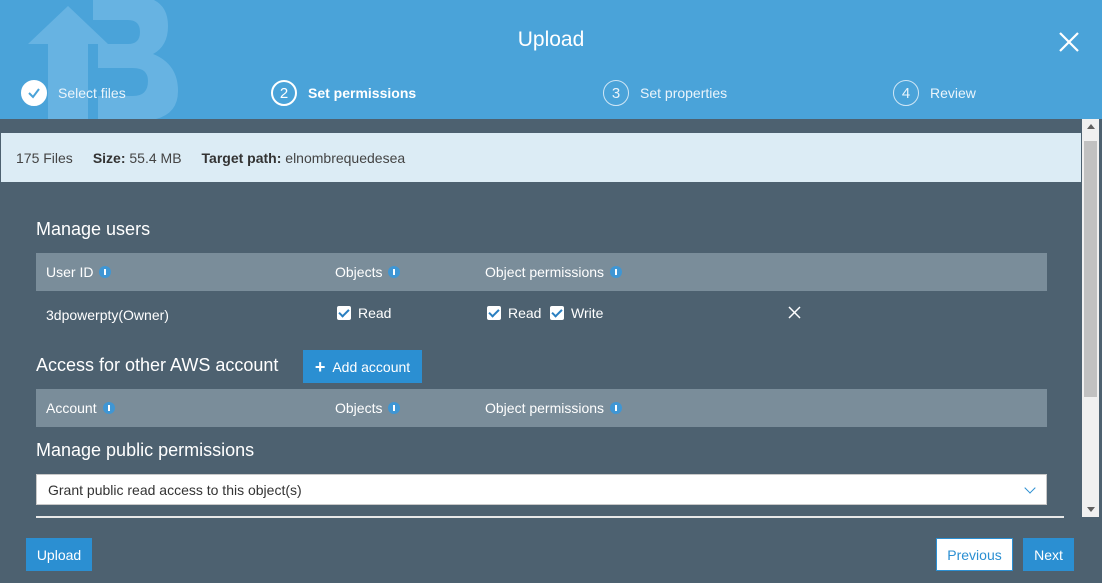  Describe the element at coordinates (364, 313) in the screenshot. I see `objects-read-checkbox: Read` at that location.